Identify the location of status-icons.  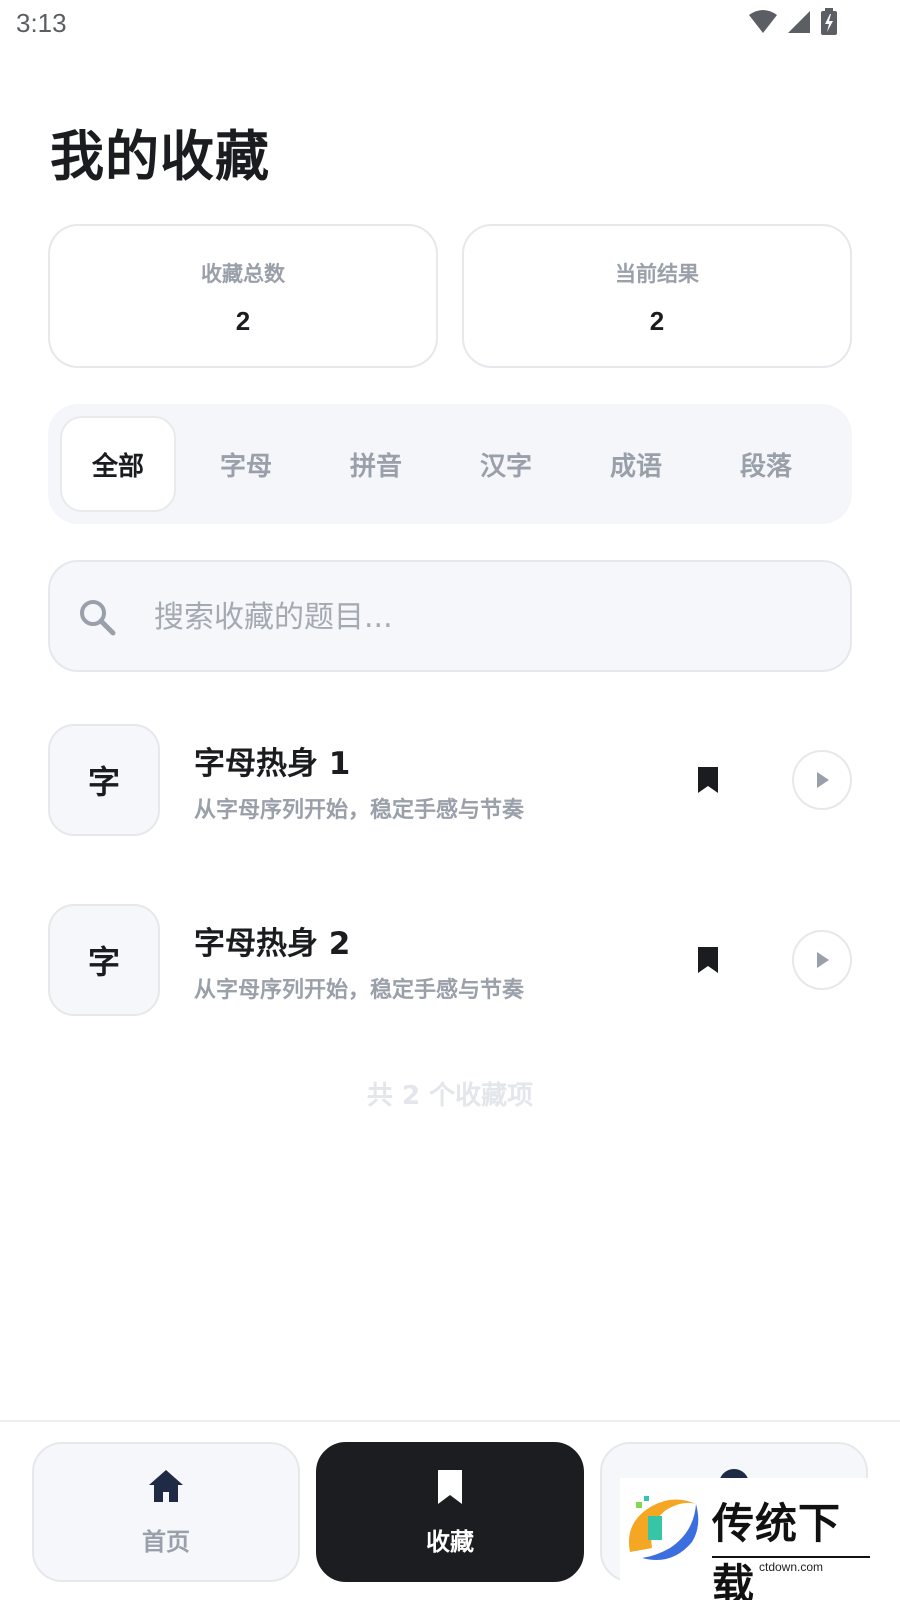
(793, 22).